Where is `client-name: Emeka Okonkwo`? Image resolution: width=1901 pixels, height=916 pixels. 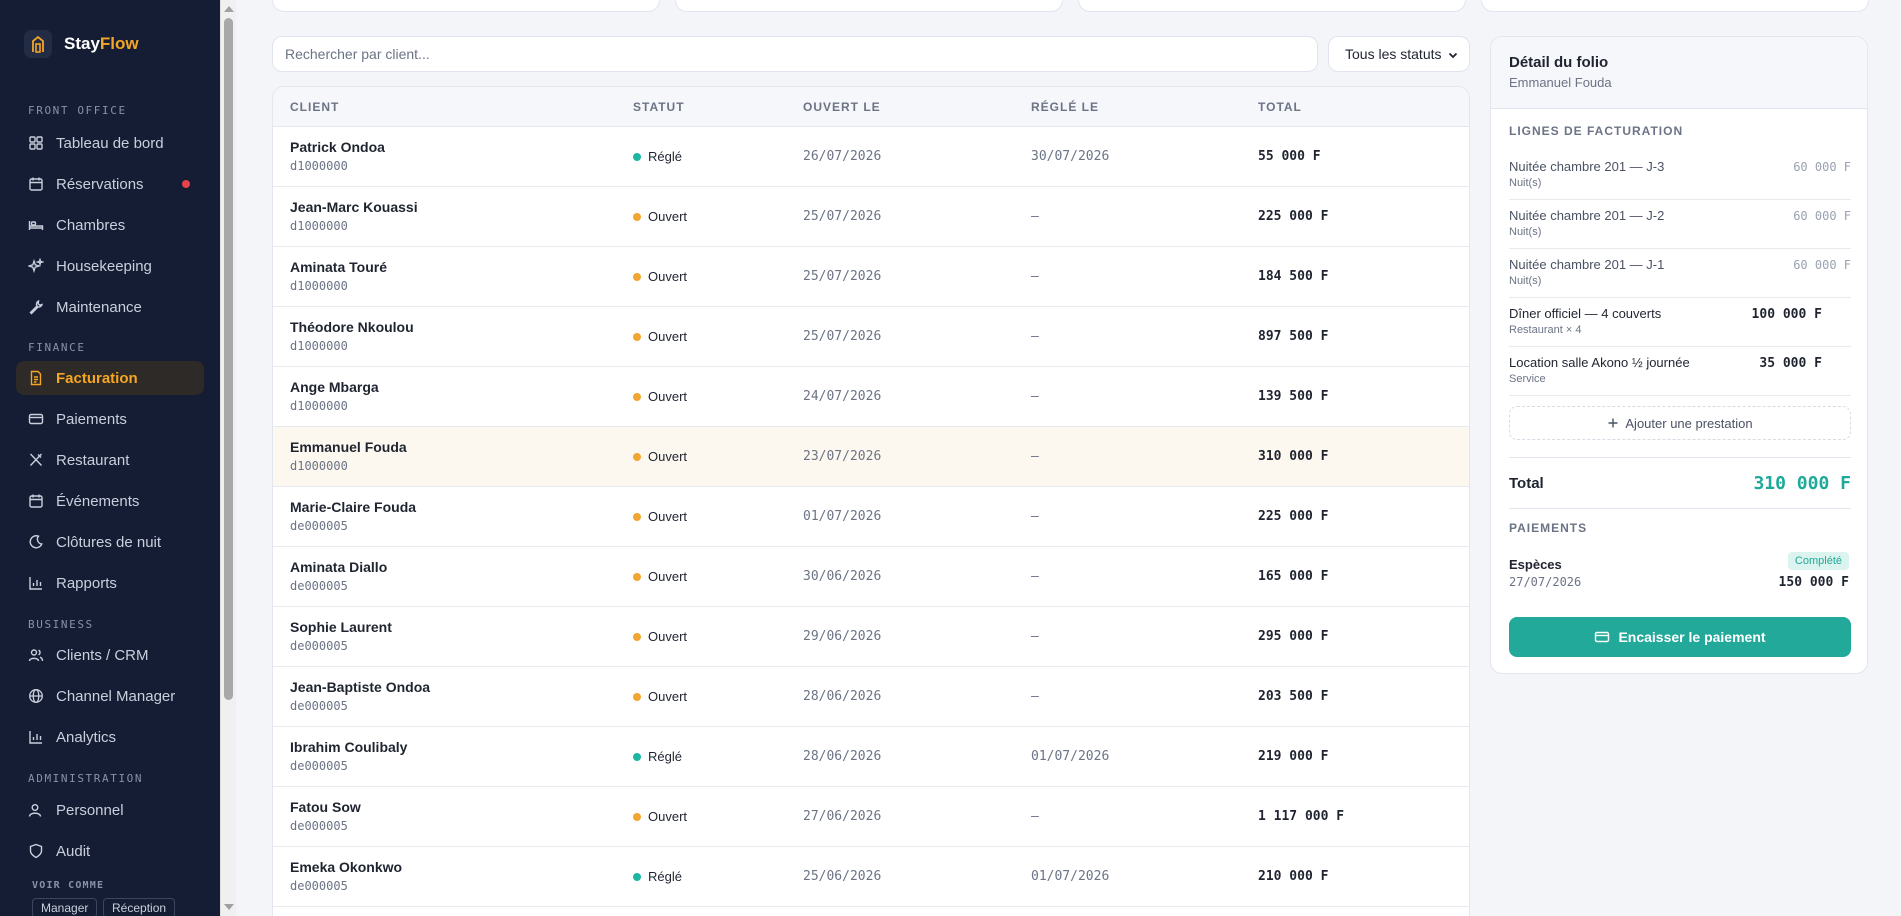
client-name: Emeka Okonkwo is located at coordinates (346, 867).